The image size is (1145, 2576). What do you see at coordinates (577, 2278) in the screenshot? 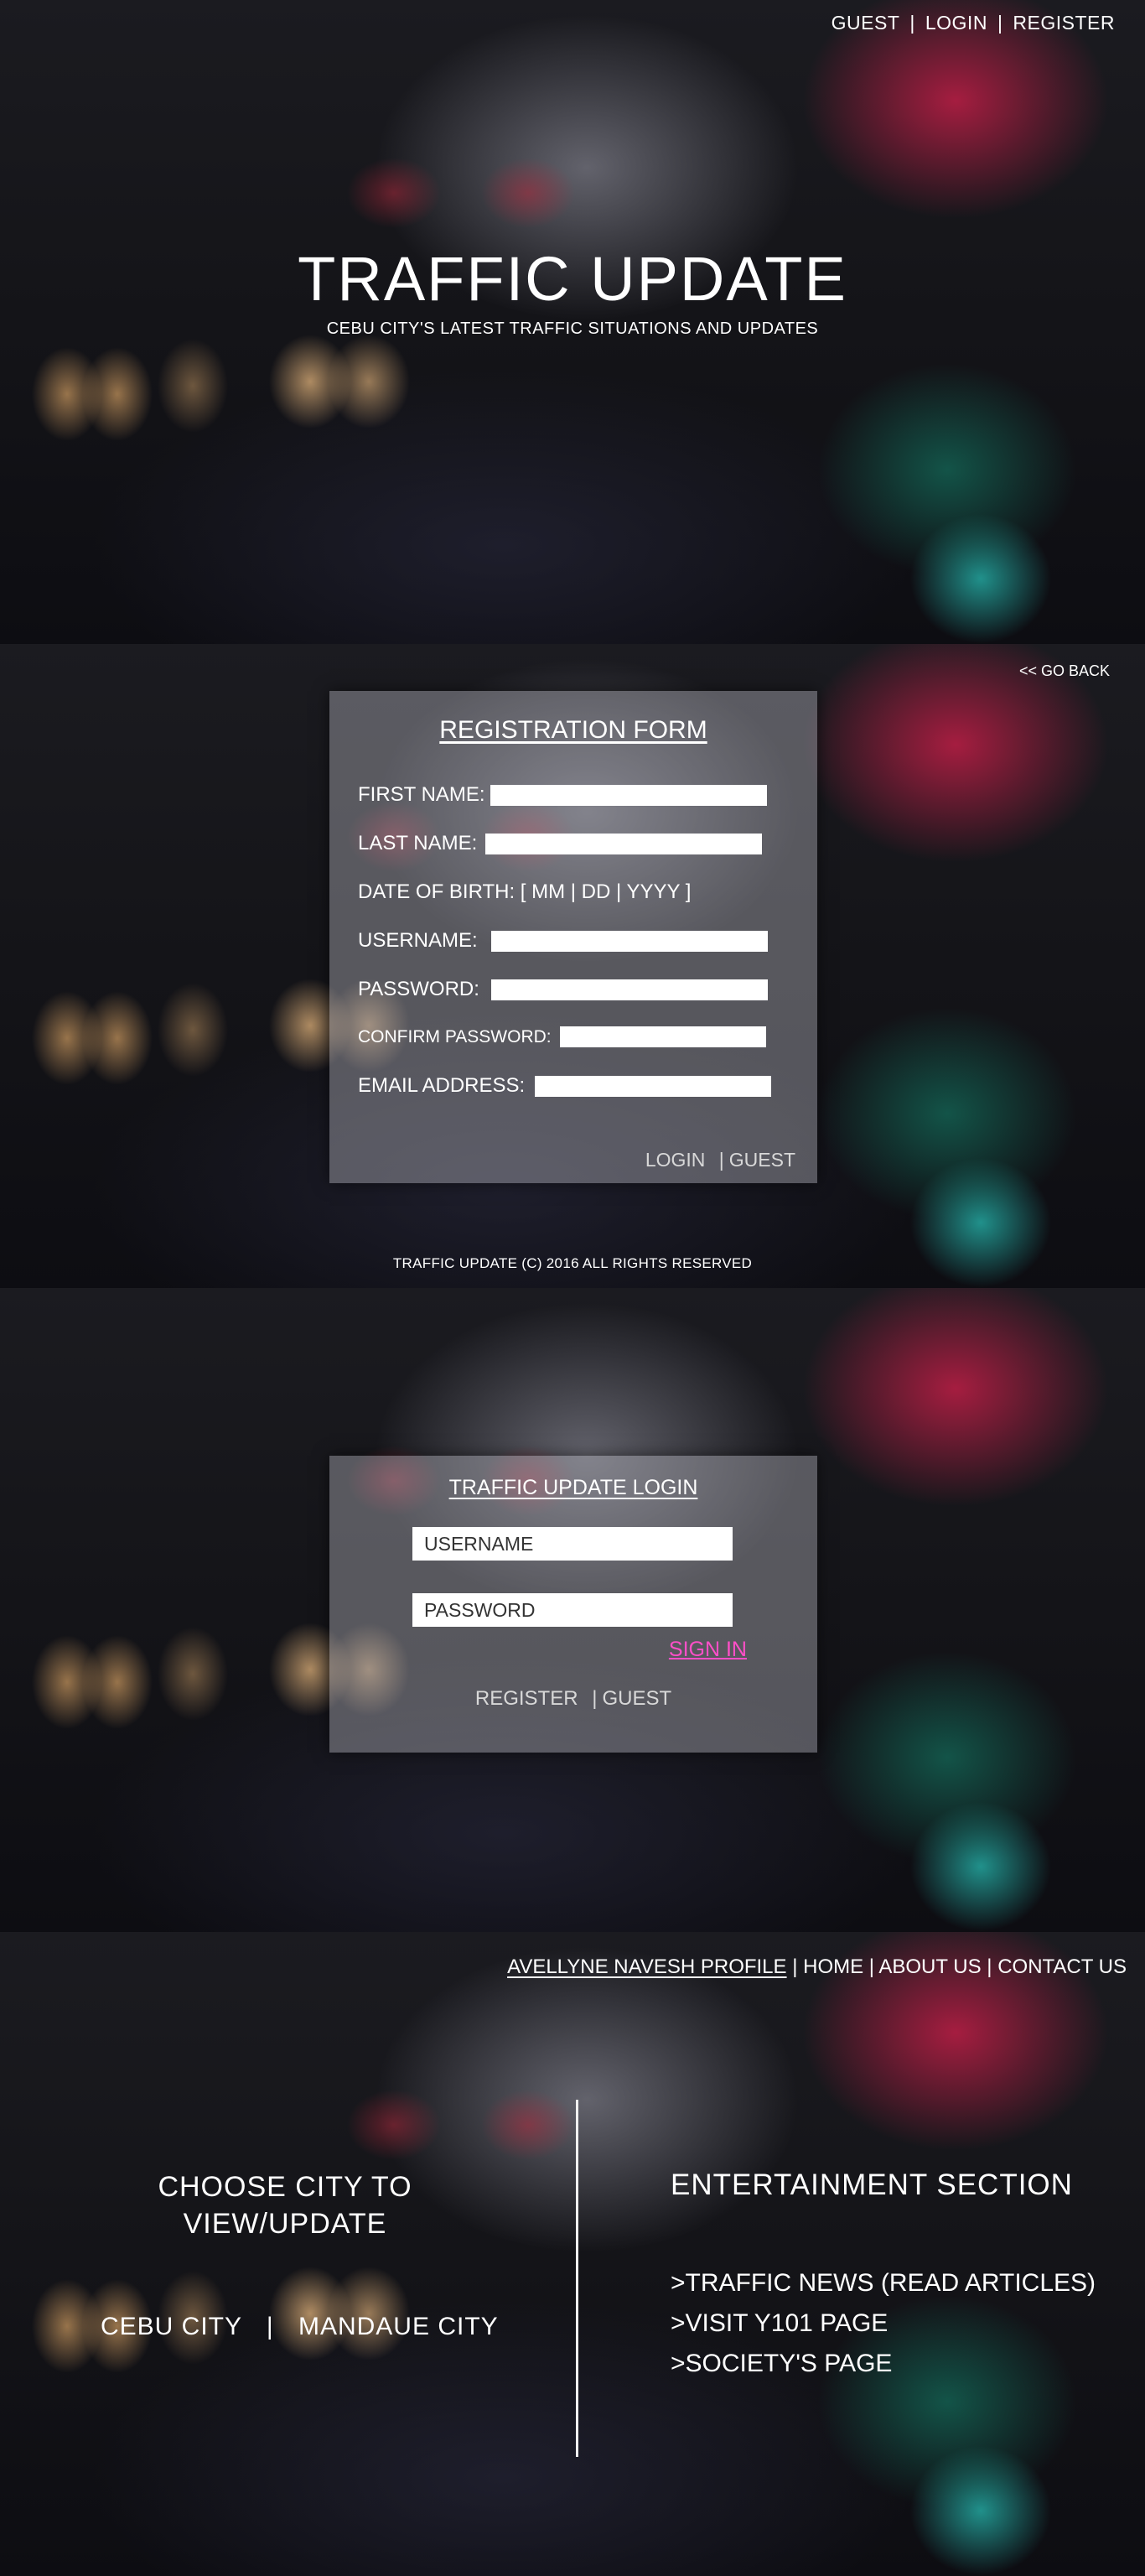
I see `vertical-divider` at bounding box center [577, 2278].